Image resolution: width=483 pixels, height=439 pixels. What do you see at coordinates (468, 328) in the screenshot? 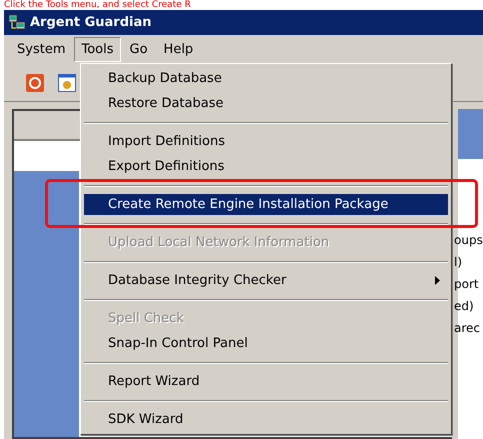
I see `list-text: arec` at bounding box center [468, 328].